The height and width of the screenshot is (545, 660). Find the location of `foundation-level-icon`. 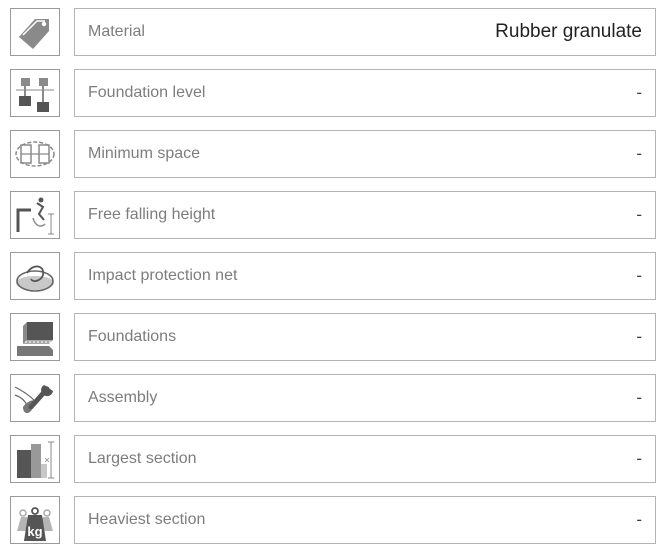

foundation-level-icon is located at coordinates (35, 93).